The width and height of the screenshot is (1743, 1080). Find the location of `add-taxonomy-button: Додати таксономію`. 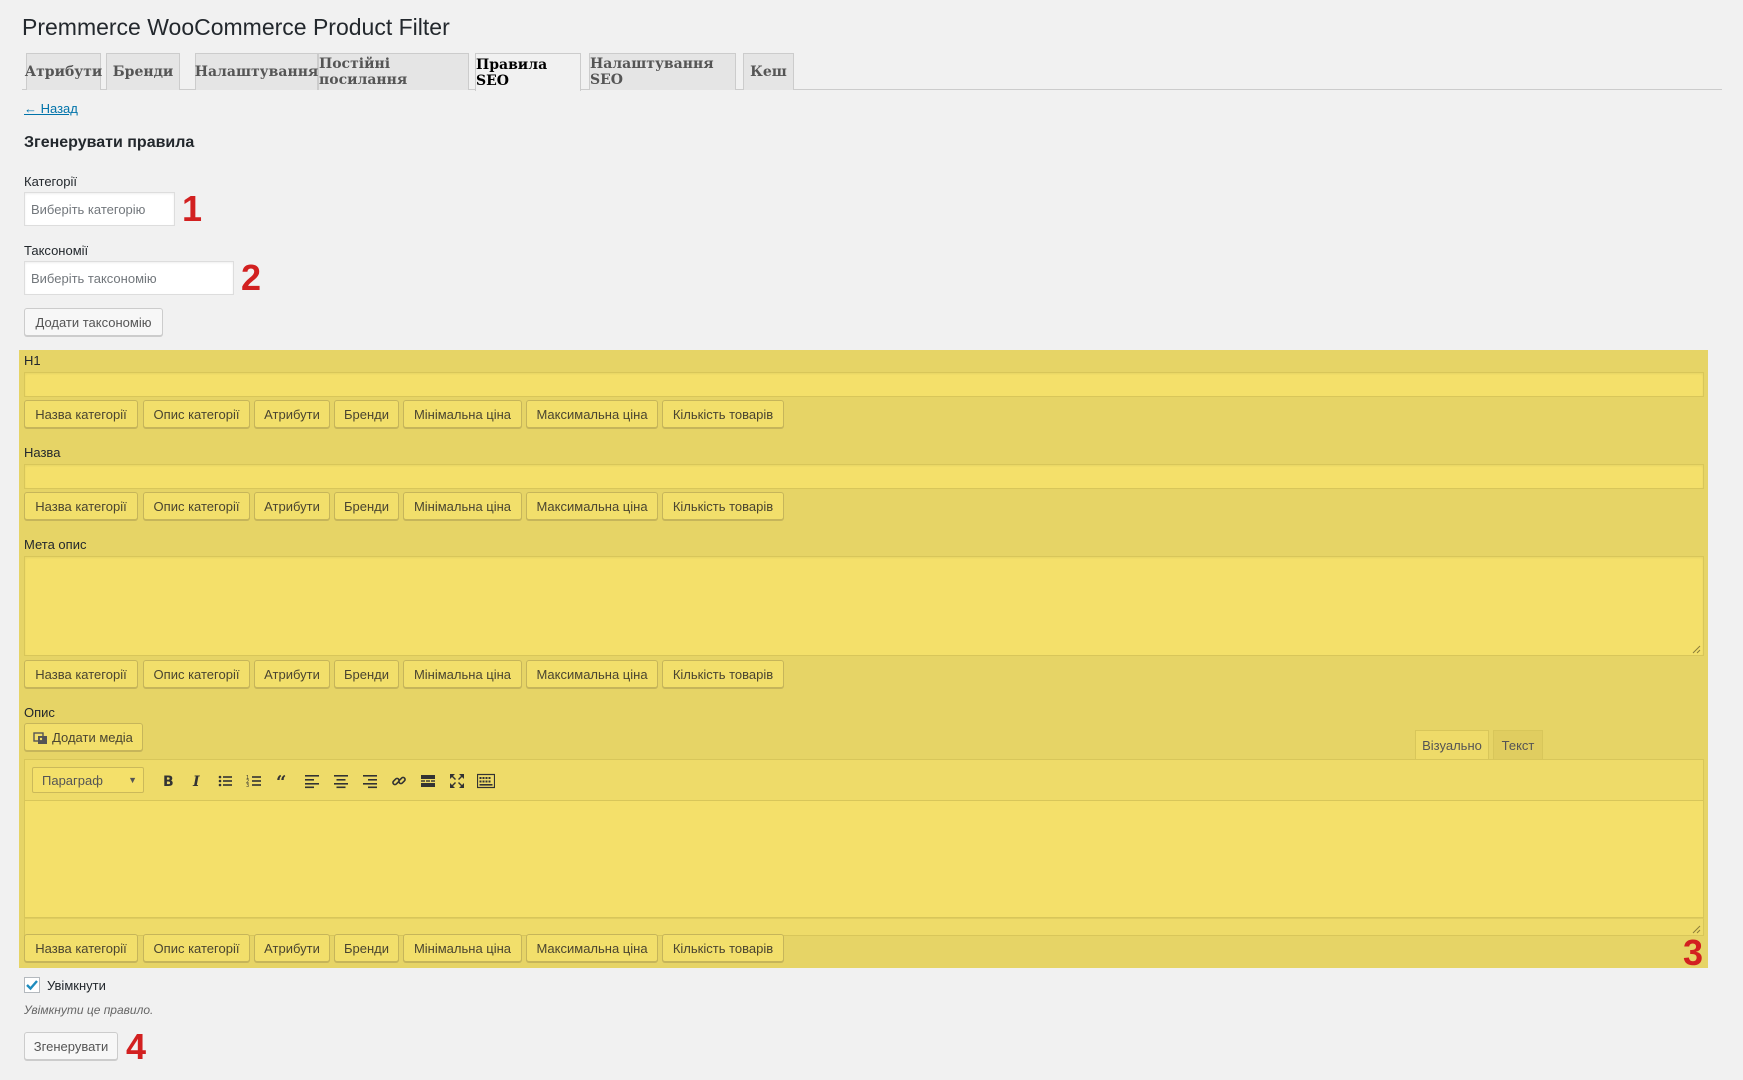

add-taxonomy-button: Додати таксономію is located at coordinates (93, 322).